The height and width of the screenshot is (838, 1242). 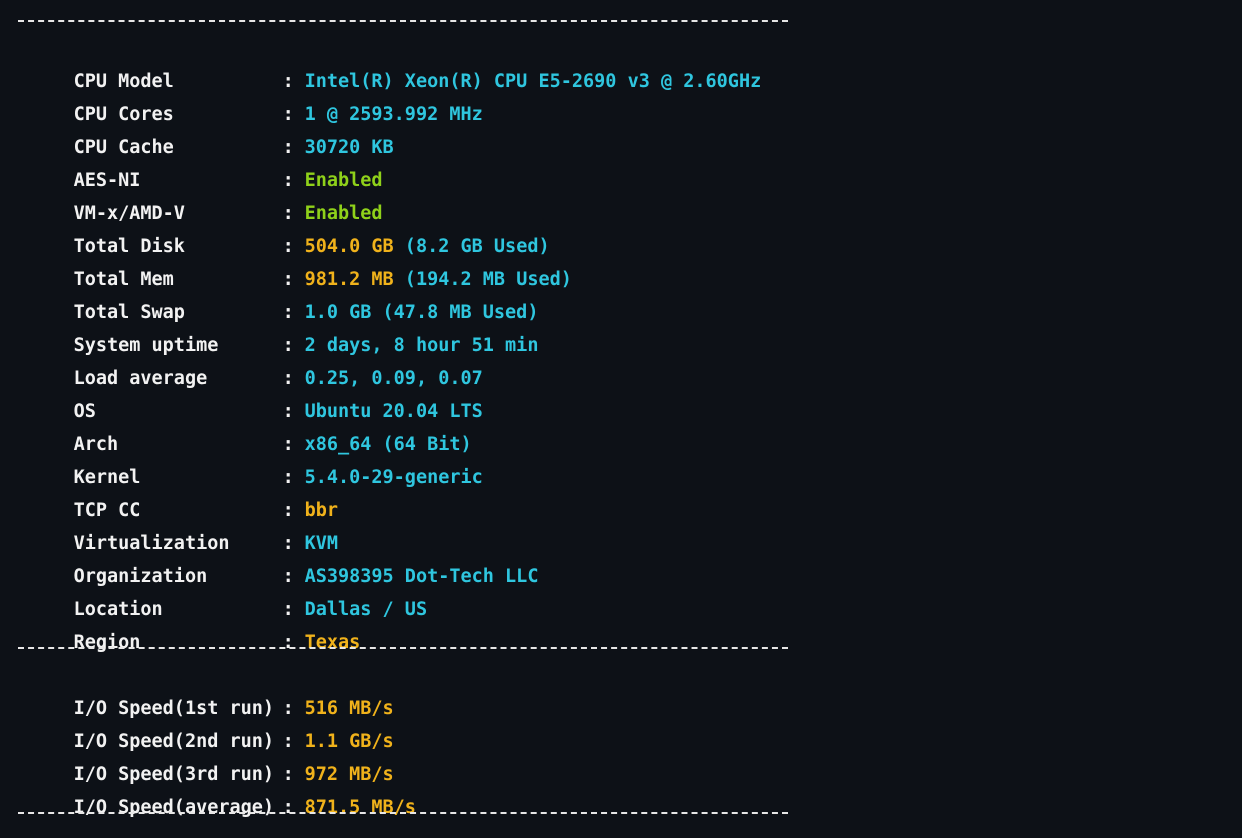 I want to click on info-row-arch: Arch: x86_64 (64 Bit), so click(x=250, y=430).